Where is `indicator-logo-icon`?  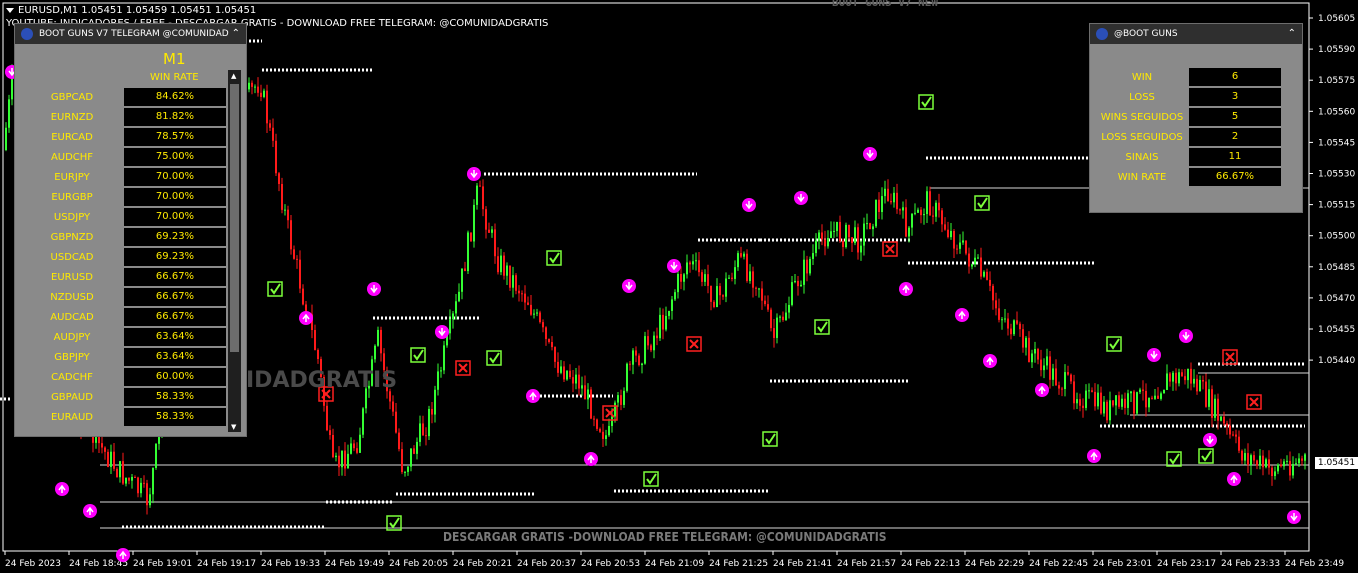 indicator-logo-icon is located at coordinates (27, 34).